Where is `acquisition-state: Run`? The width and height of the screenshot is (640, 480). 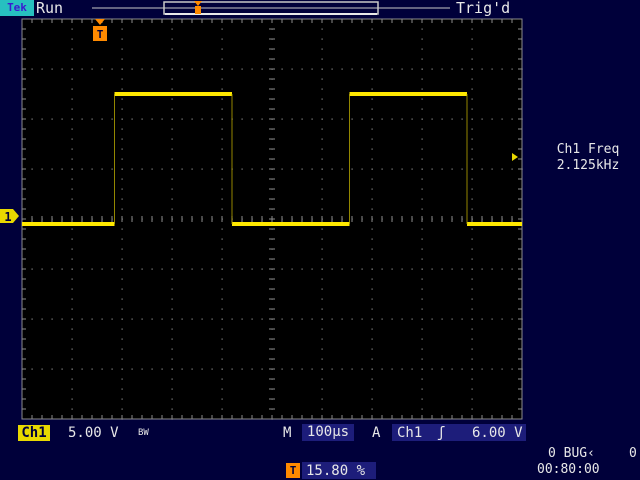 acquisition-state: Run is located at coordinates (50, 8).